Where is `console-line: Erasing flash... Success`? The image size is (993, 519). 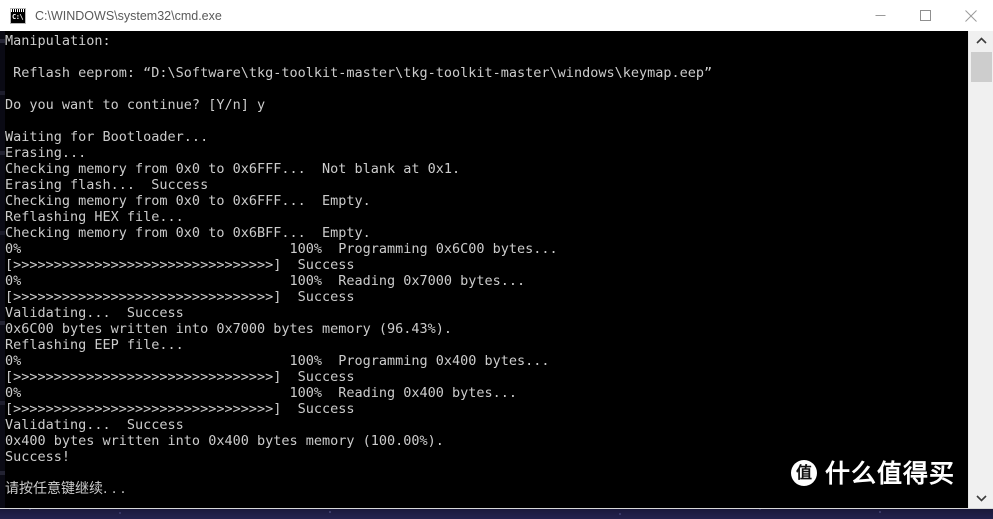
console-line: Erasing flash... Success is located at coordinates (107, 185).